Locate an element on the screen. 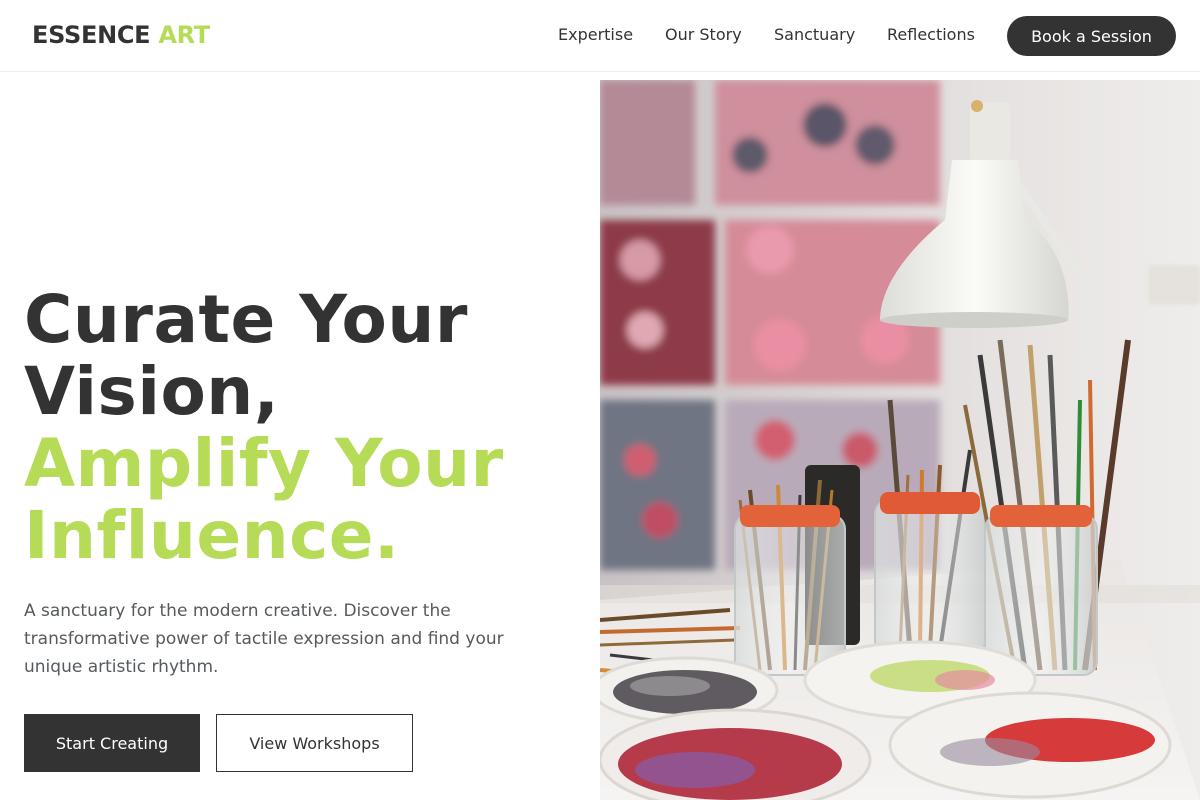 This screenshot has width=1200, height=800. headline-line-4: Influence. is located at coordinates (212, 535).